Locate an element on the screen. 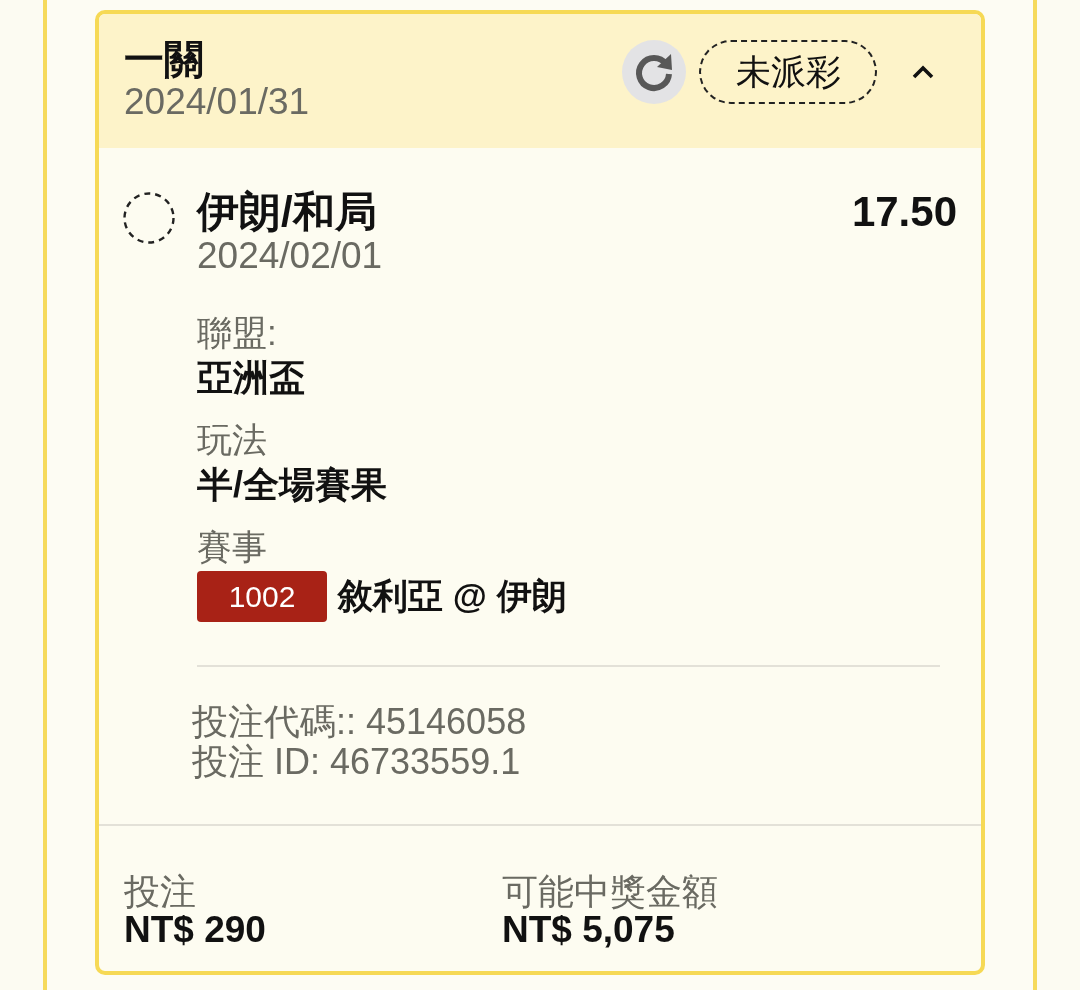  chevron-up-icon is located at coordinates (923, 72).